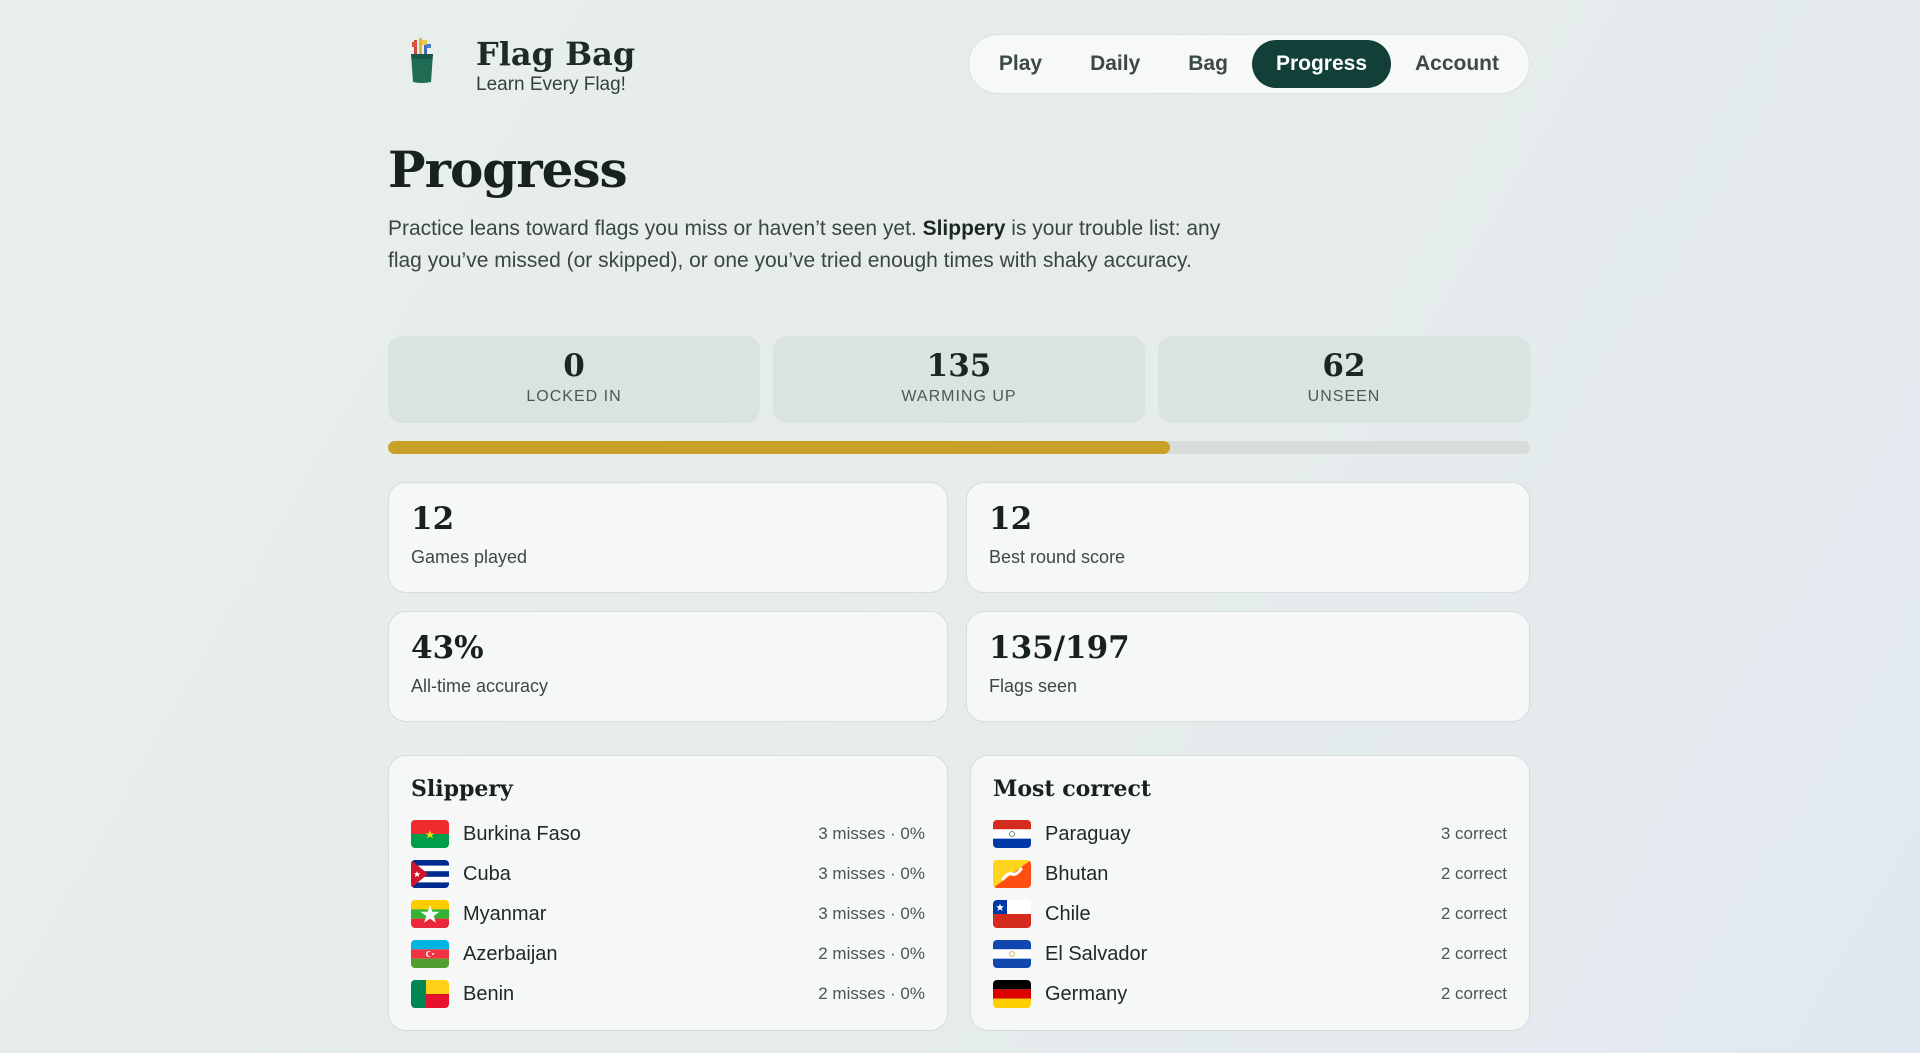 The image size is (1920, 1053). I want to click on germany-flag-icon, so click(1012, 994).